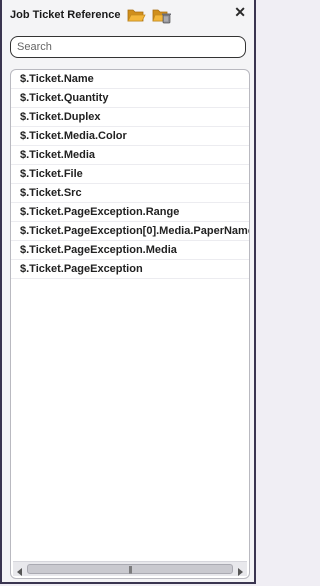 The width and height of the screenshot is (320, 586). What do you see at coordinates (130, 136) in the screenshot?
I see `list-item: $.Ticket.Media.Color` at bounding box center [130, 136].